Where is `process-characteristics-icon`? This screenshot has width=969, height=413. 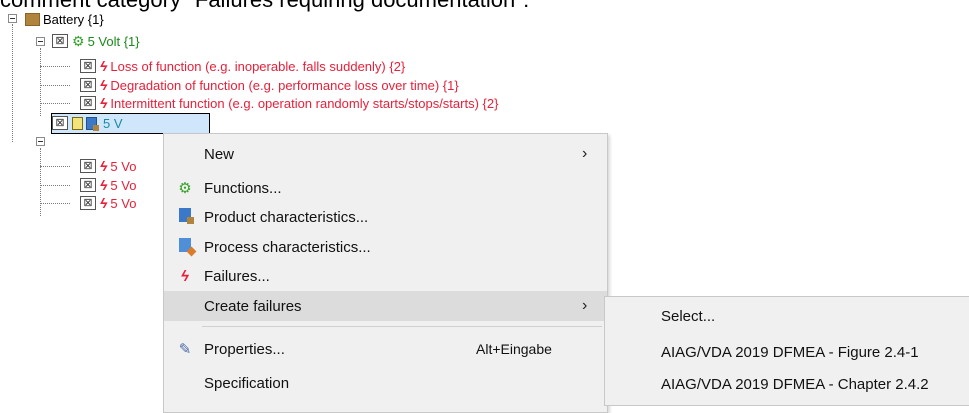 process-characteristics-icon is located at coordinates (185, 247).